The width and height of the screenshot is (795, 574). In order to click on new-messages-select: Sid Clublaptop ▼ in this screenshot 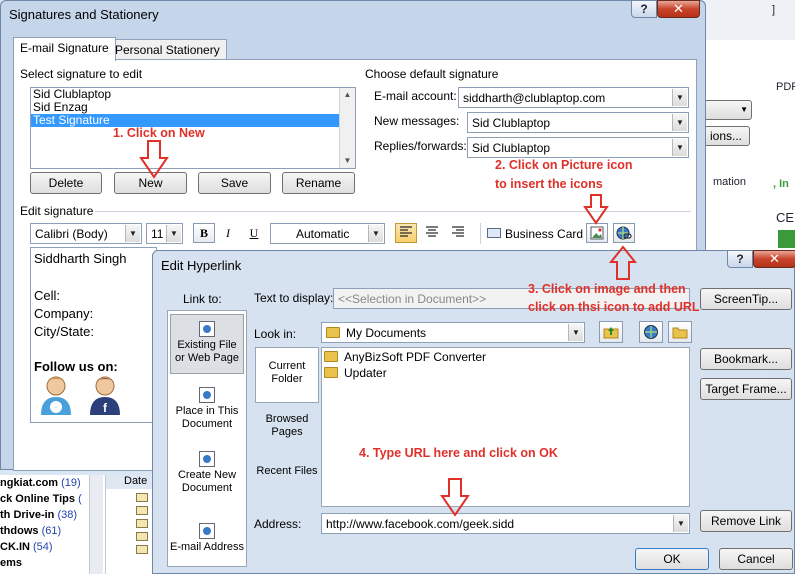, I will do `click(578, 122)`.